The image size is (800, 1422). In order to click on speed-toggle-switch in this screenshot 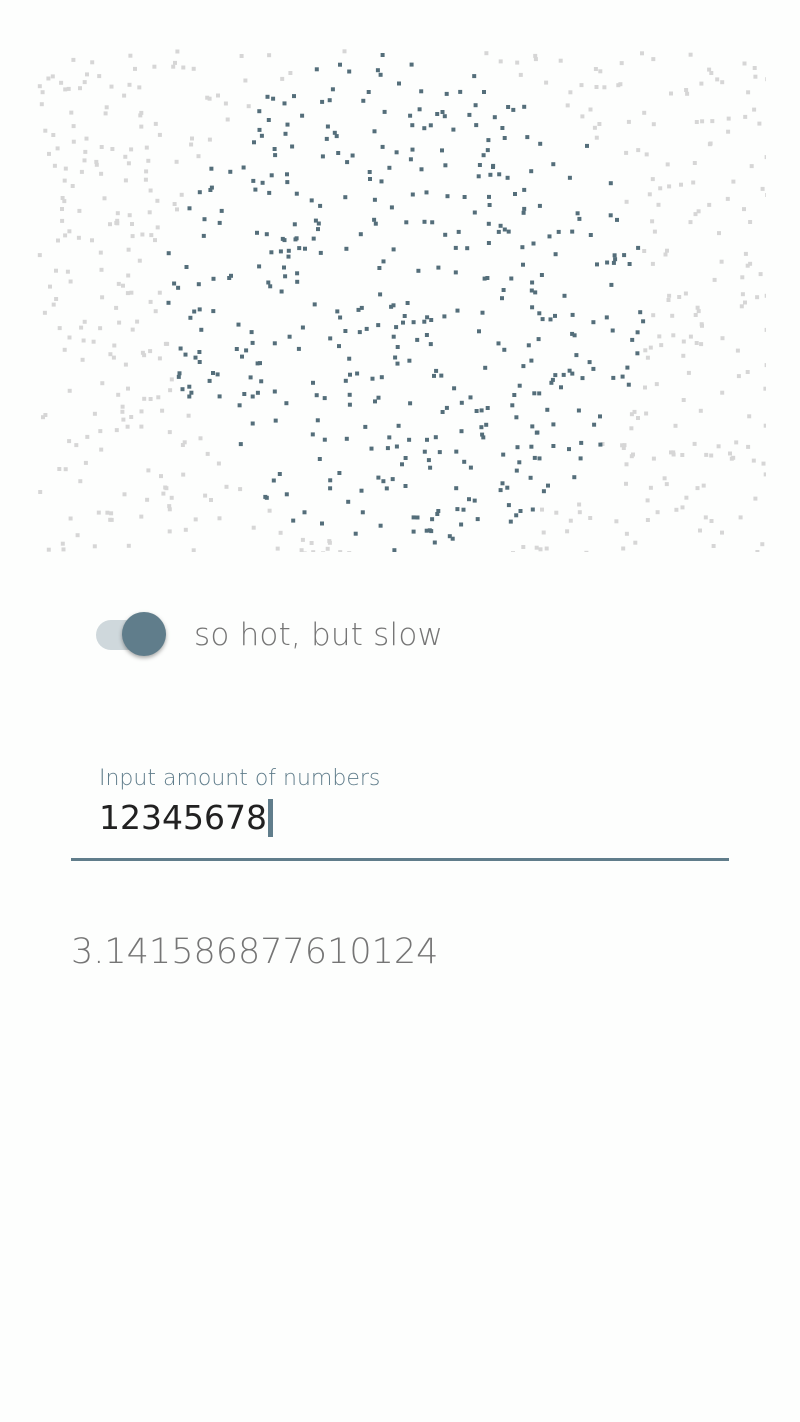, I will do `click(132, 635)`.